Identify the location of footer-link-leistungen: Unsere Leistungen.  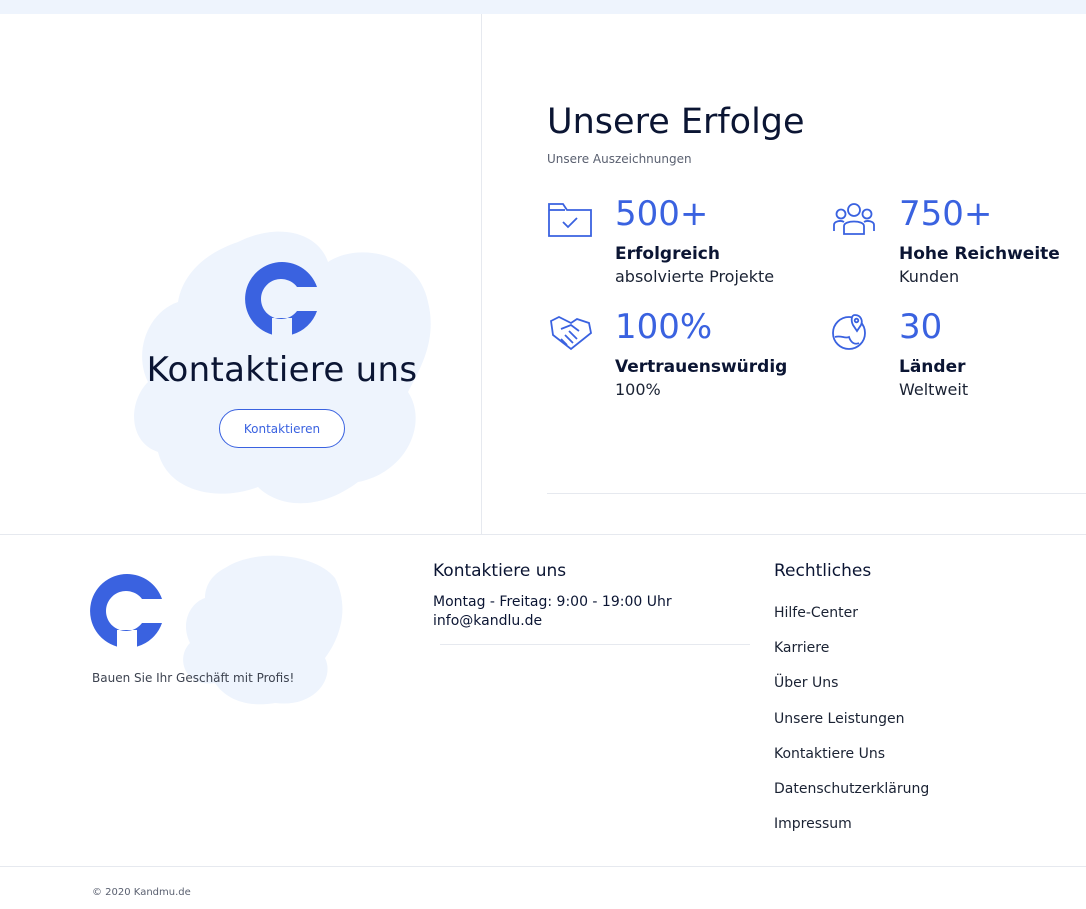
(851, 728).